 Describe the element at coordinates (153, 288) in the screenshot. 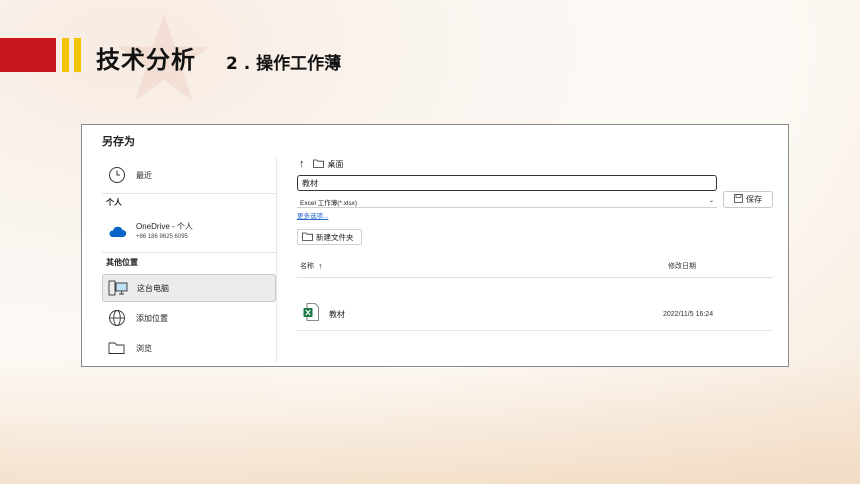

I see `location-this-pc-label: 这台电脑` at that location.